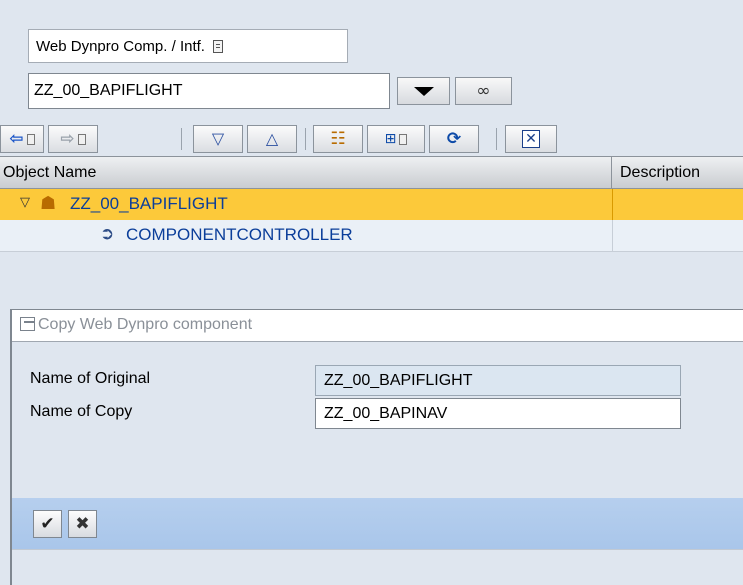 The width and height of the screenshot is (743, 585). I want to click on back-menu-icon, so click(30, 139).